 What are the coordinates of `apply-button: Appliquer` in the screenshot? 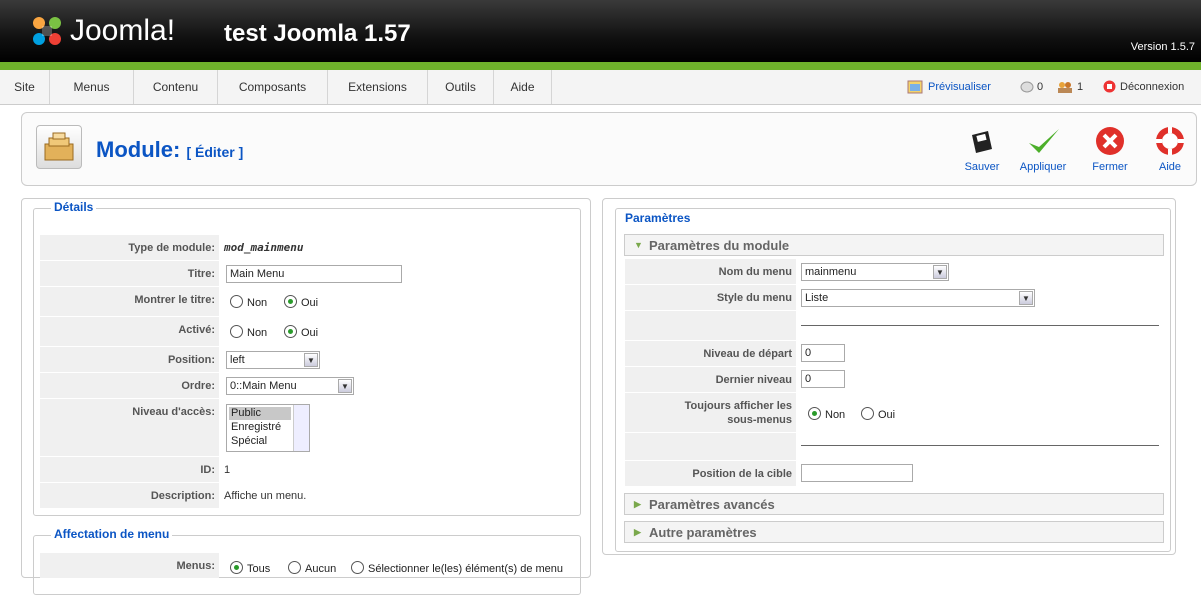 It's located at (1043, 151).